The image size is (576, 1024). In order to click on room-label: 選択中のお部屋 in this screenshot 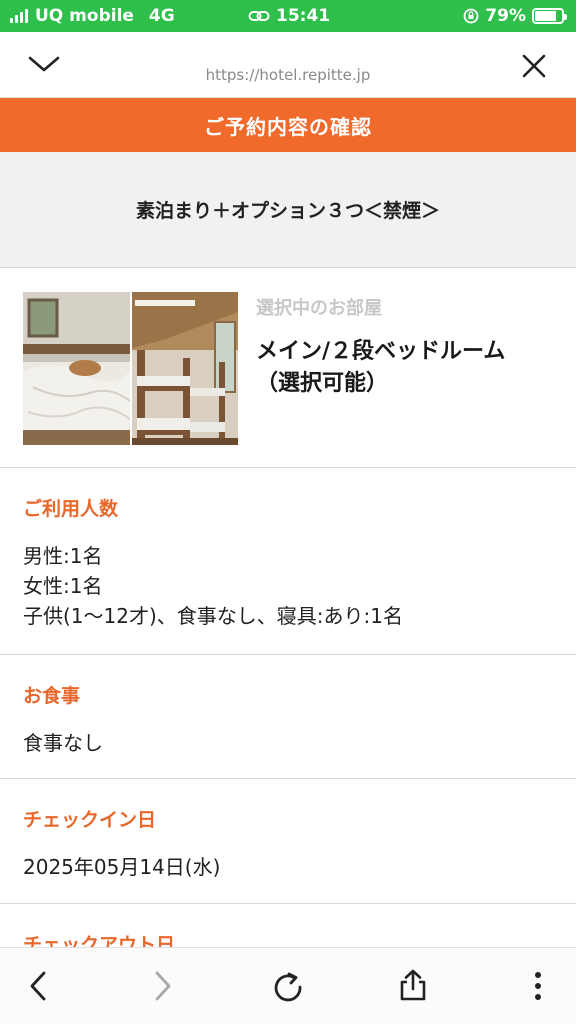, I will do `click(319, 308)`.